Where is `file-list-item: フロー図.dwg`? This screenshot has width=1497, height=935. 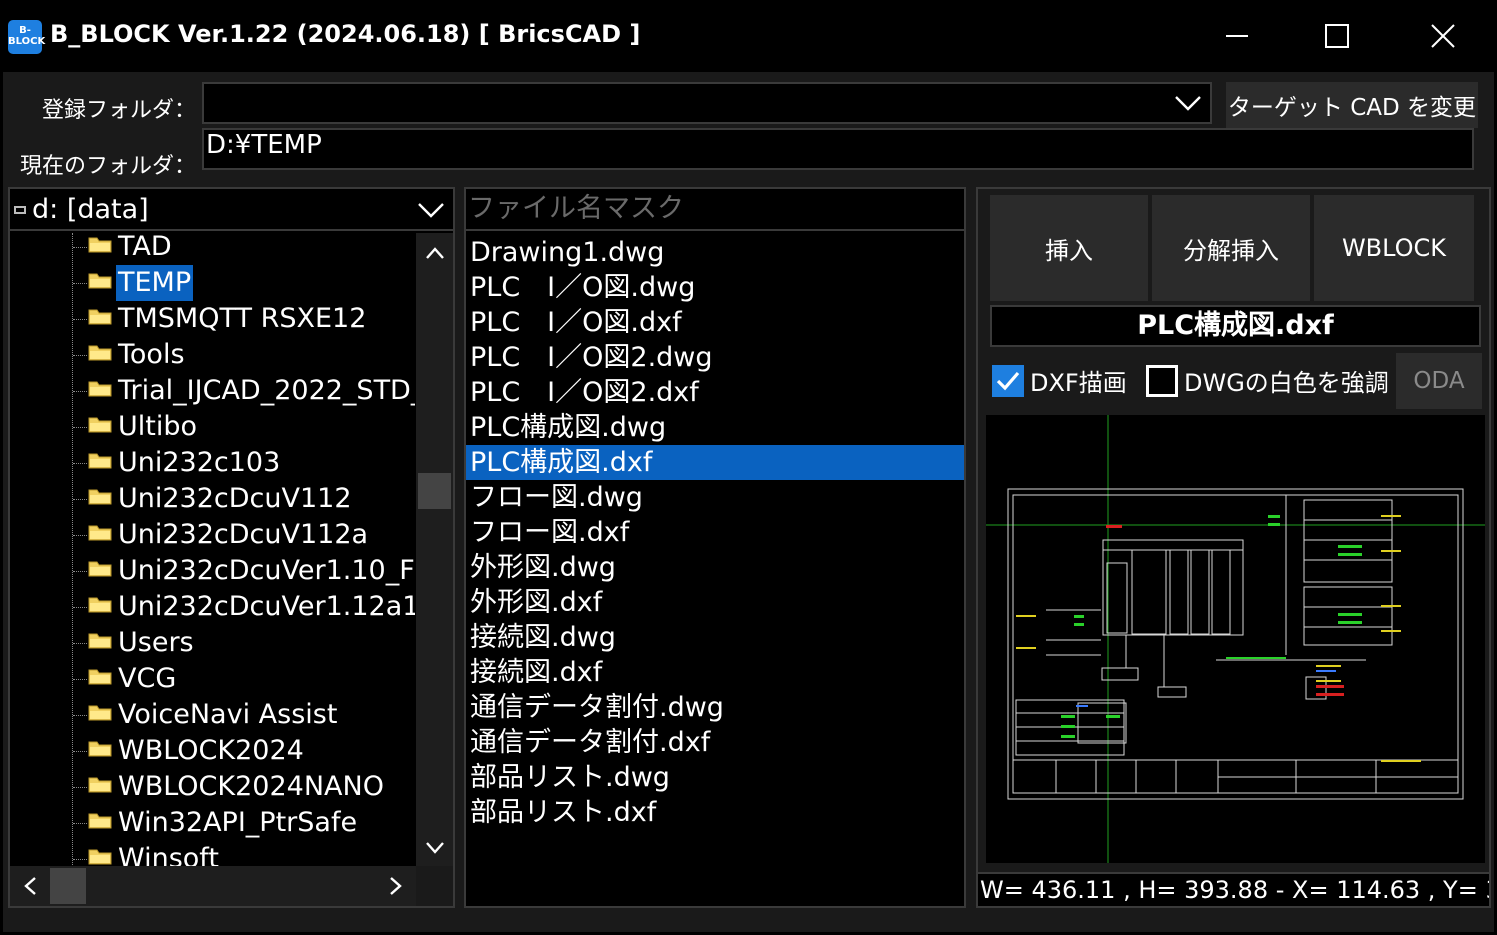 file-list-item: フロー図.dwg is located at coordinates (715, 497).